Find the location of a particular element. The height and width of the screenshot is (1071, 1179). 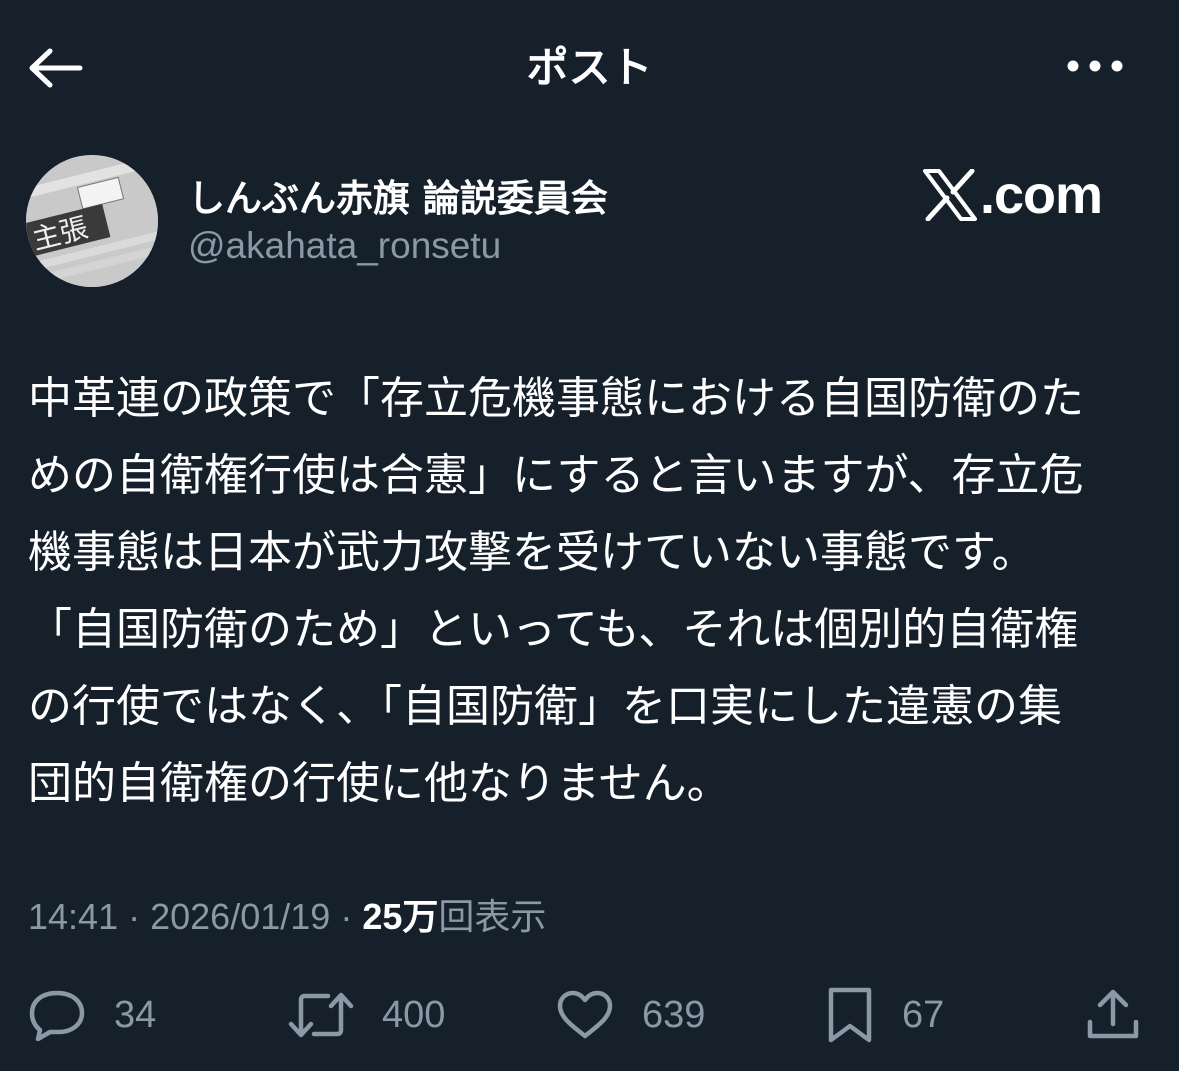

user-handle: @akahata_ronsetu is located at coordinates (344, 246).